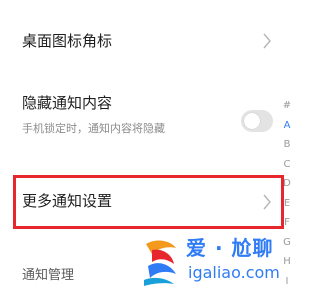 This screenshot has height=300, width=320. What do you see at coordinates (287, 184) in the screenshot?
I see `alphabet-index-letter: D` at bounding box center [287, 184].